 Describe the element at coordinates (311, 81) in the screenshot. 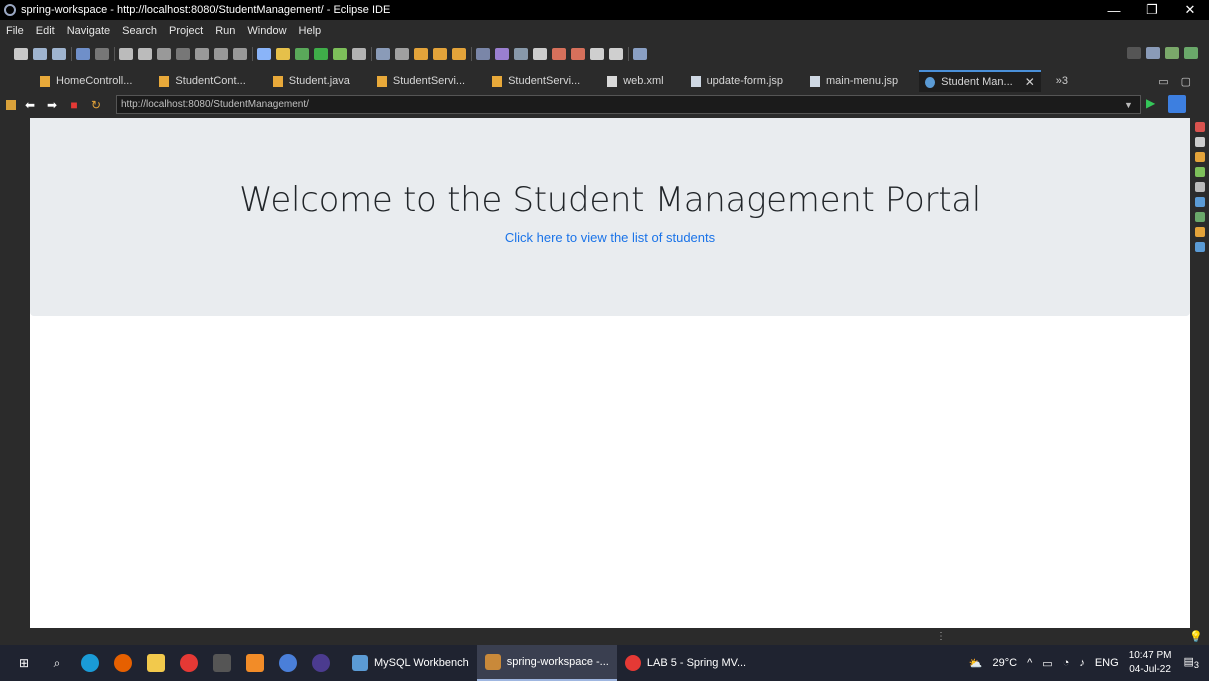

I see `tab-student-java: Student.java` at that location.